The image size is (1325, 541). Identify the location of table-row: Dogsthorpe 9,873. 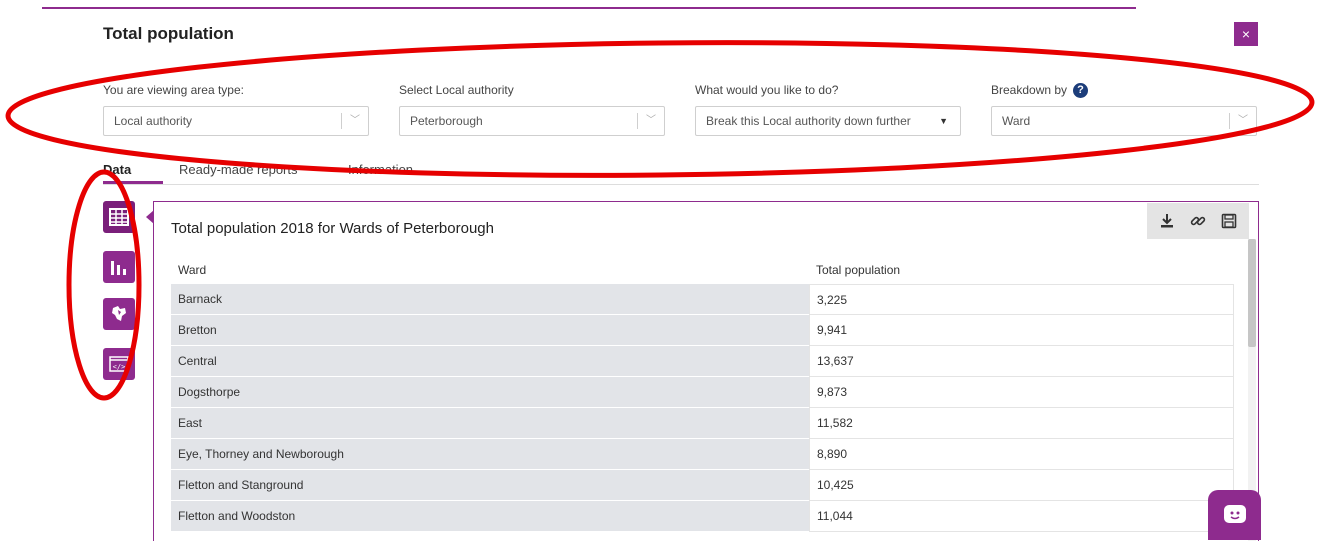
(702, 392).